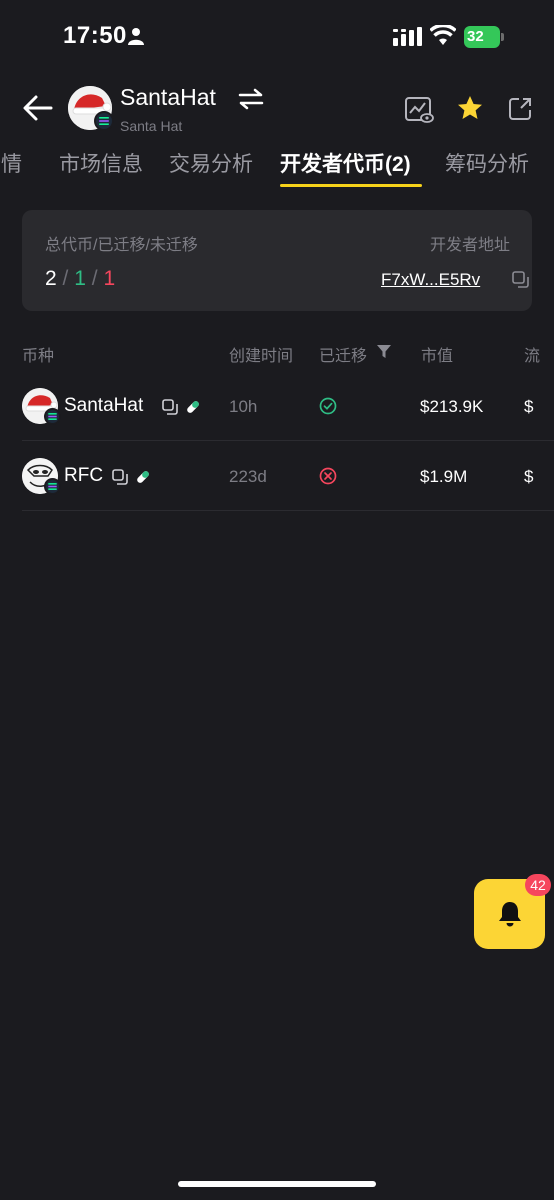 This screenshot has width=554, height=1200. I want to click on col-header-token: 币种, so click(38, 354).